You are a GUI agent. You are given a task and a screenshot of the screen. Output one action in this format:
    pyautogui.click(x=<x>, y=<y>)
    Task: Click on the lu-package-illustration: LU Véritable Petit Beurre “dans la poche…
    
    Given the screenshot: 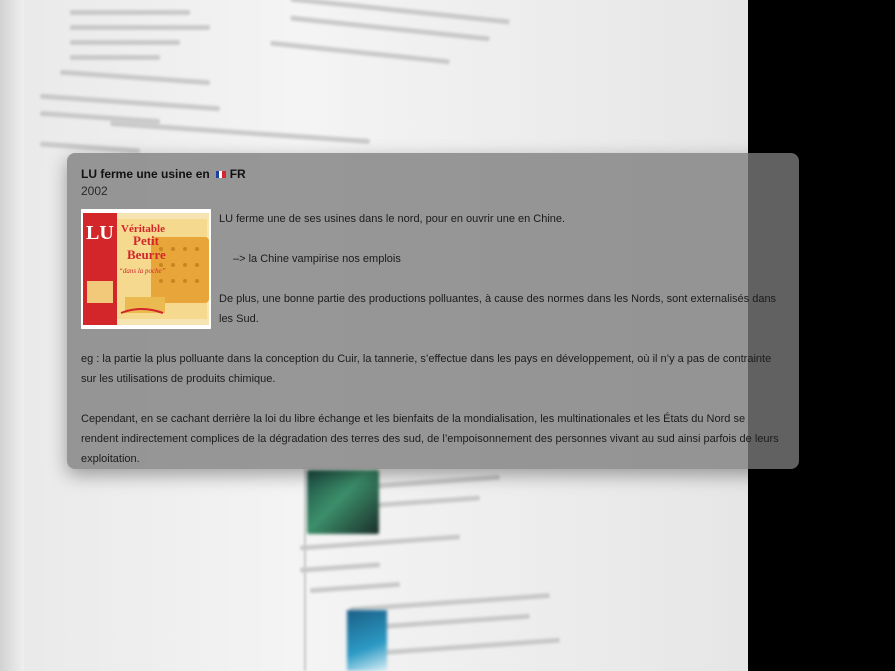 What is the action you would take?
    pyautogui.click(x=146, y=269)
    